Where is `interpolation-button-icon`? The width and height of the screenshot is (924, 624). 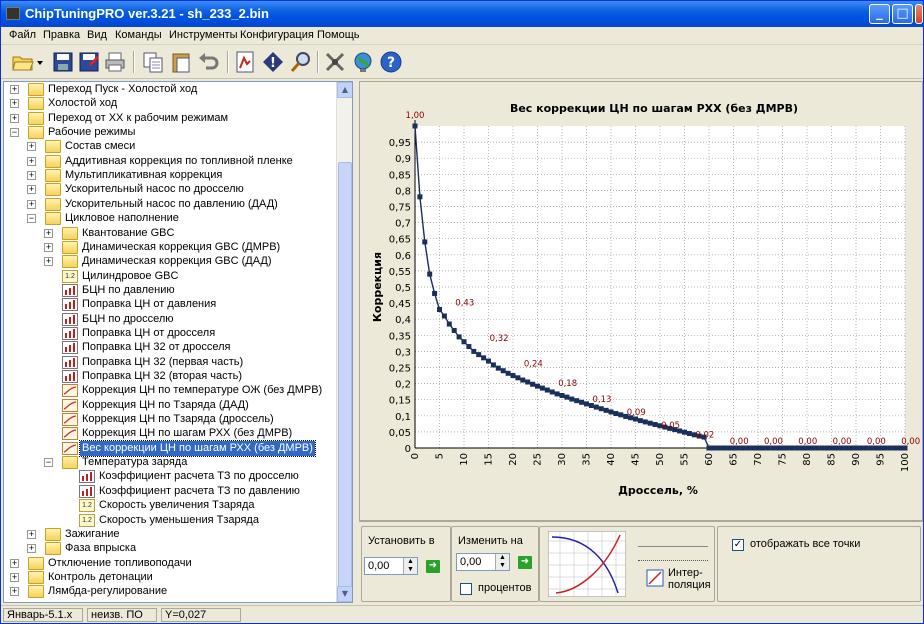 interpolation-button-icon is located at coordinates (655, 578).